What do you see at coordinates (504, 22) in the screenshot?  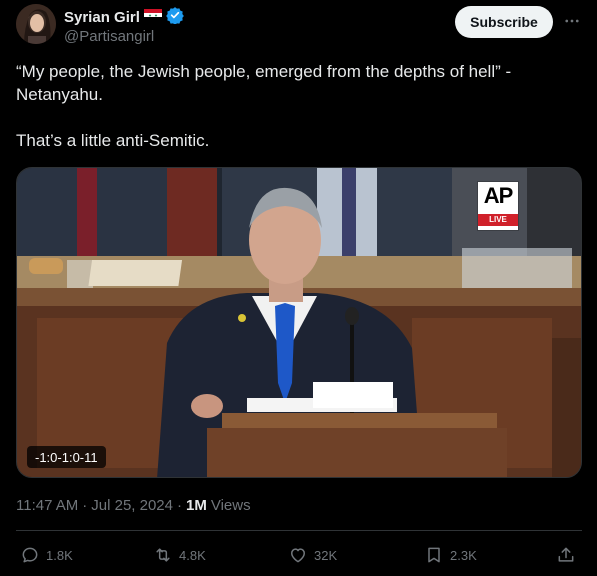 I see `subscribe-button: Subscribe` at bounding box center [504, 22].